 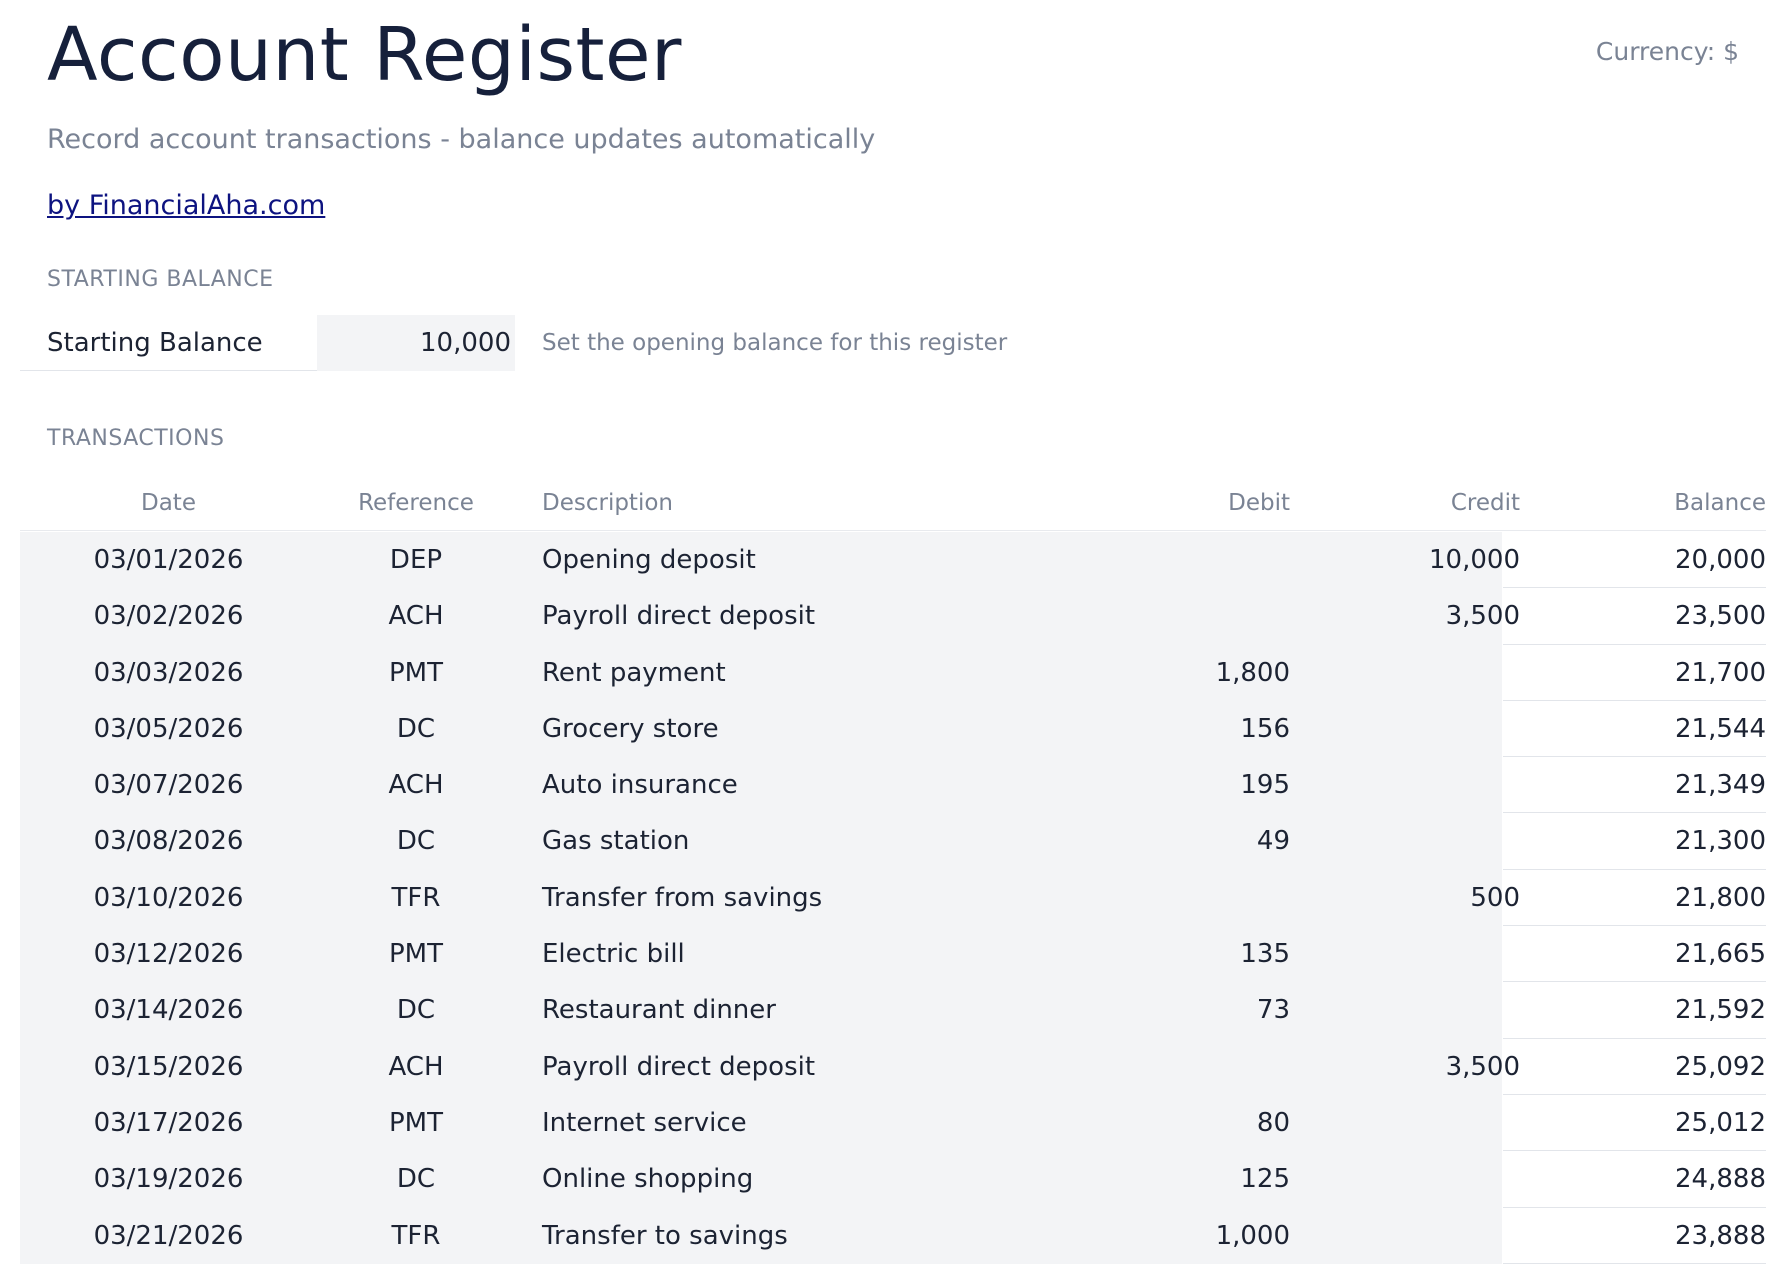 I want to click on starting-balance-input, so click(x=416, y=343).